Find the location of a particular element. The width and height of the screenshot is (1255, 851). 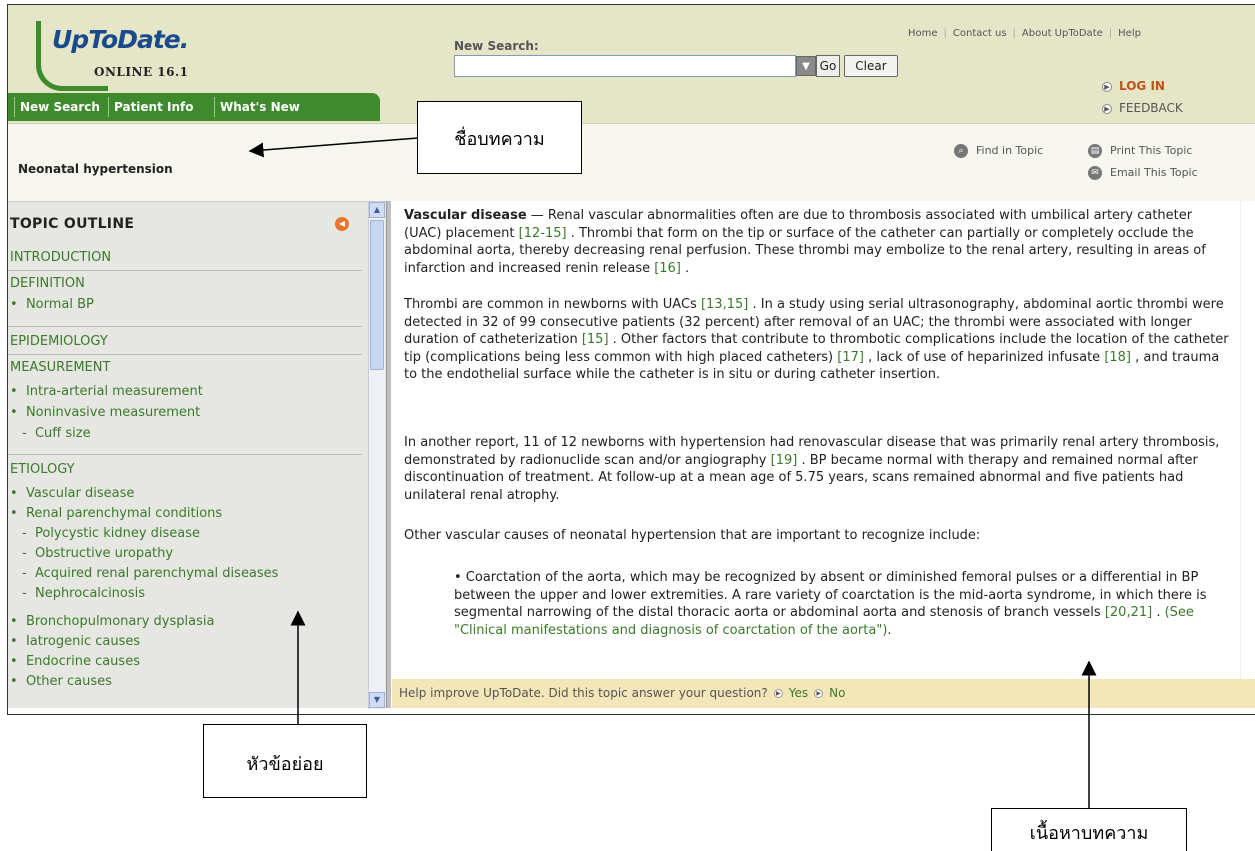

title-arrow is located at coordinates (333, 147).